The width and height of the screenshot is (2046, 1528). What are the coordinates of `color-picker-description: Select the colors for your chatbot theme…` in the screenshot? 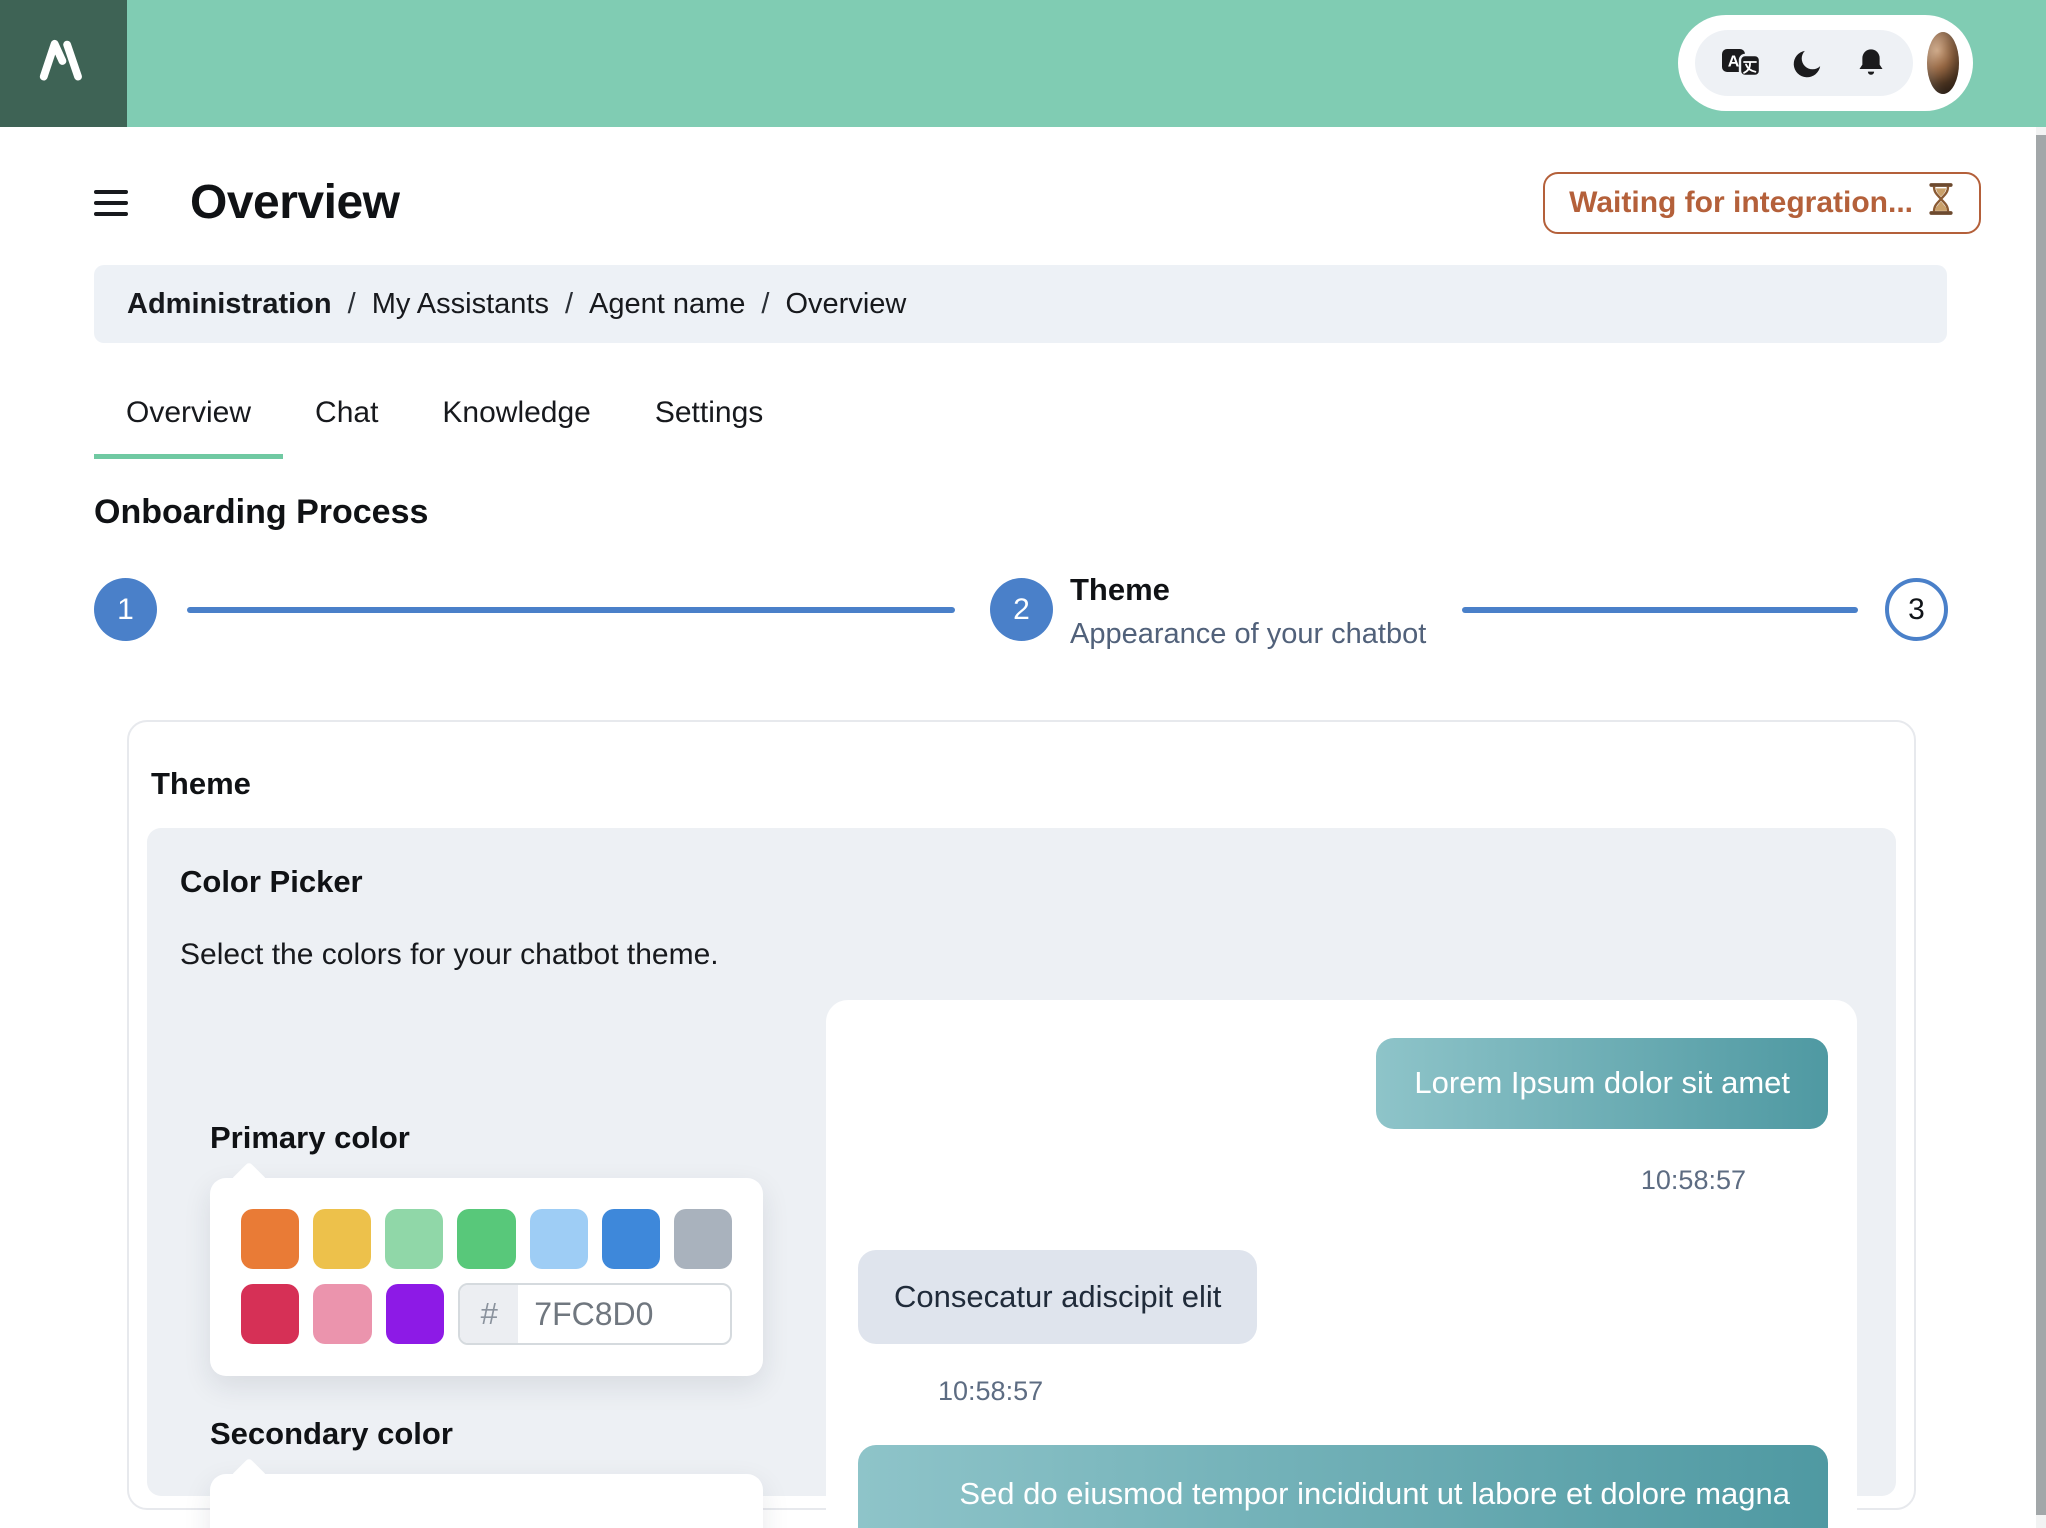 It's located at (449, 954).